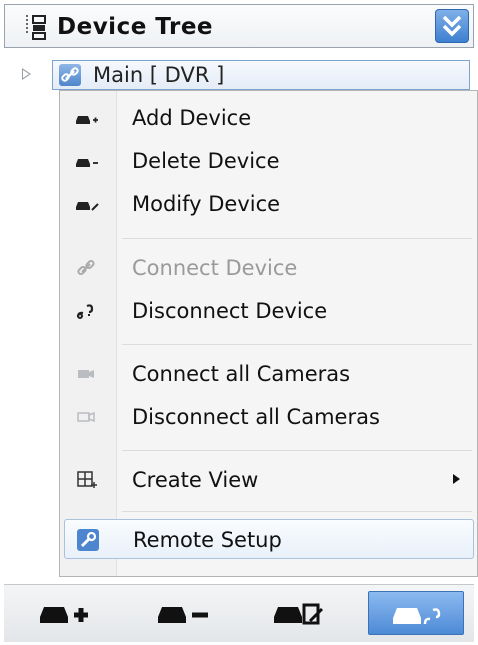 The image size is (478, 645). I want to click on menu-item-disconnect-device: Disconnect Device, so click(269, 311).